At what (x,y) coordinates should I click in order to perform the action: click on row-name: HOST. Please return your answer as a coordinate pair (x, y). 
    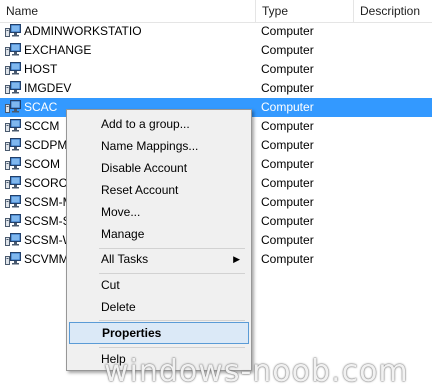
    Looking at the image, I should click on (41, 69).